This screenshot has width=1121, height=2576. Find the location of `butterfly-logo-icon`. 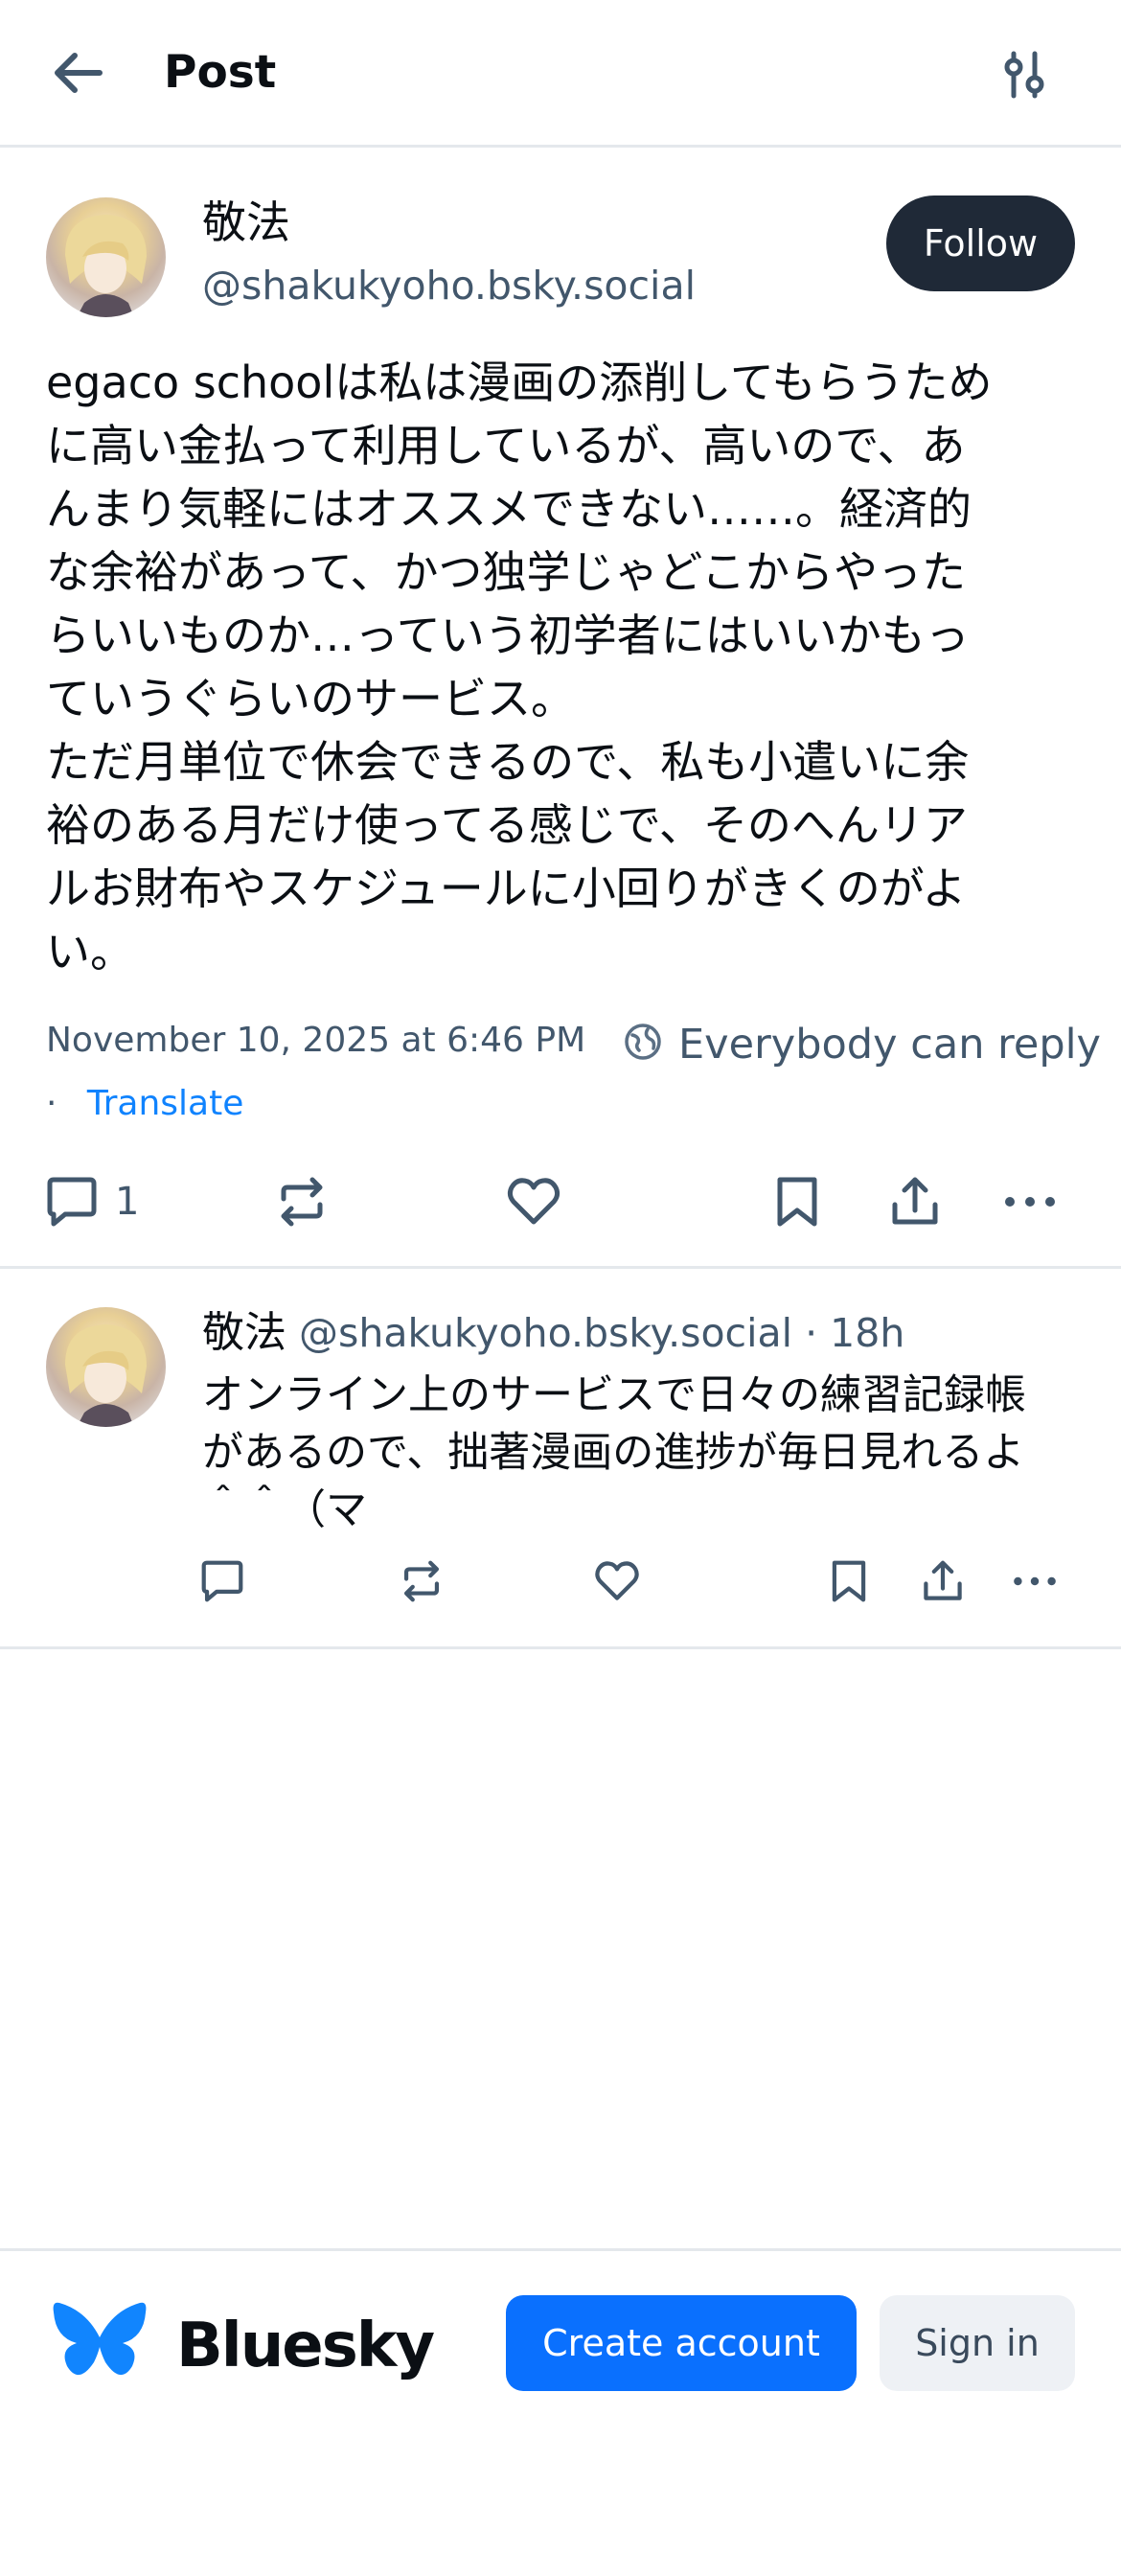

butterfly-logo-icon is located at coordinates (100, 2339).